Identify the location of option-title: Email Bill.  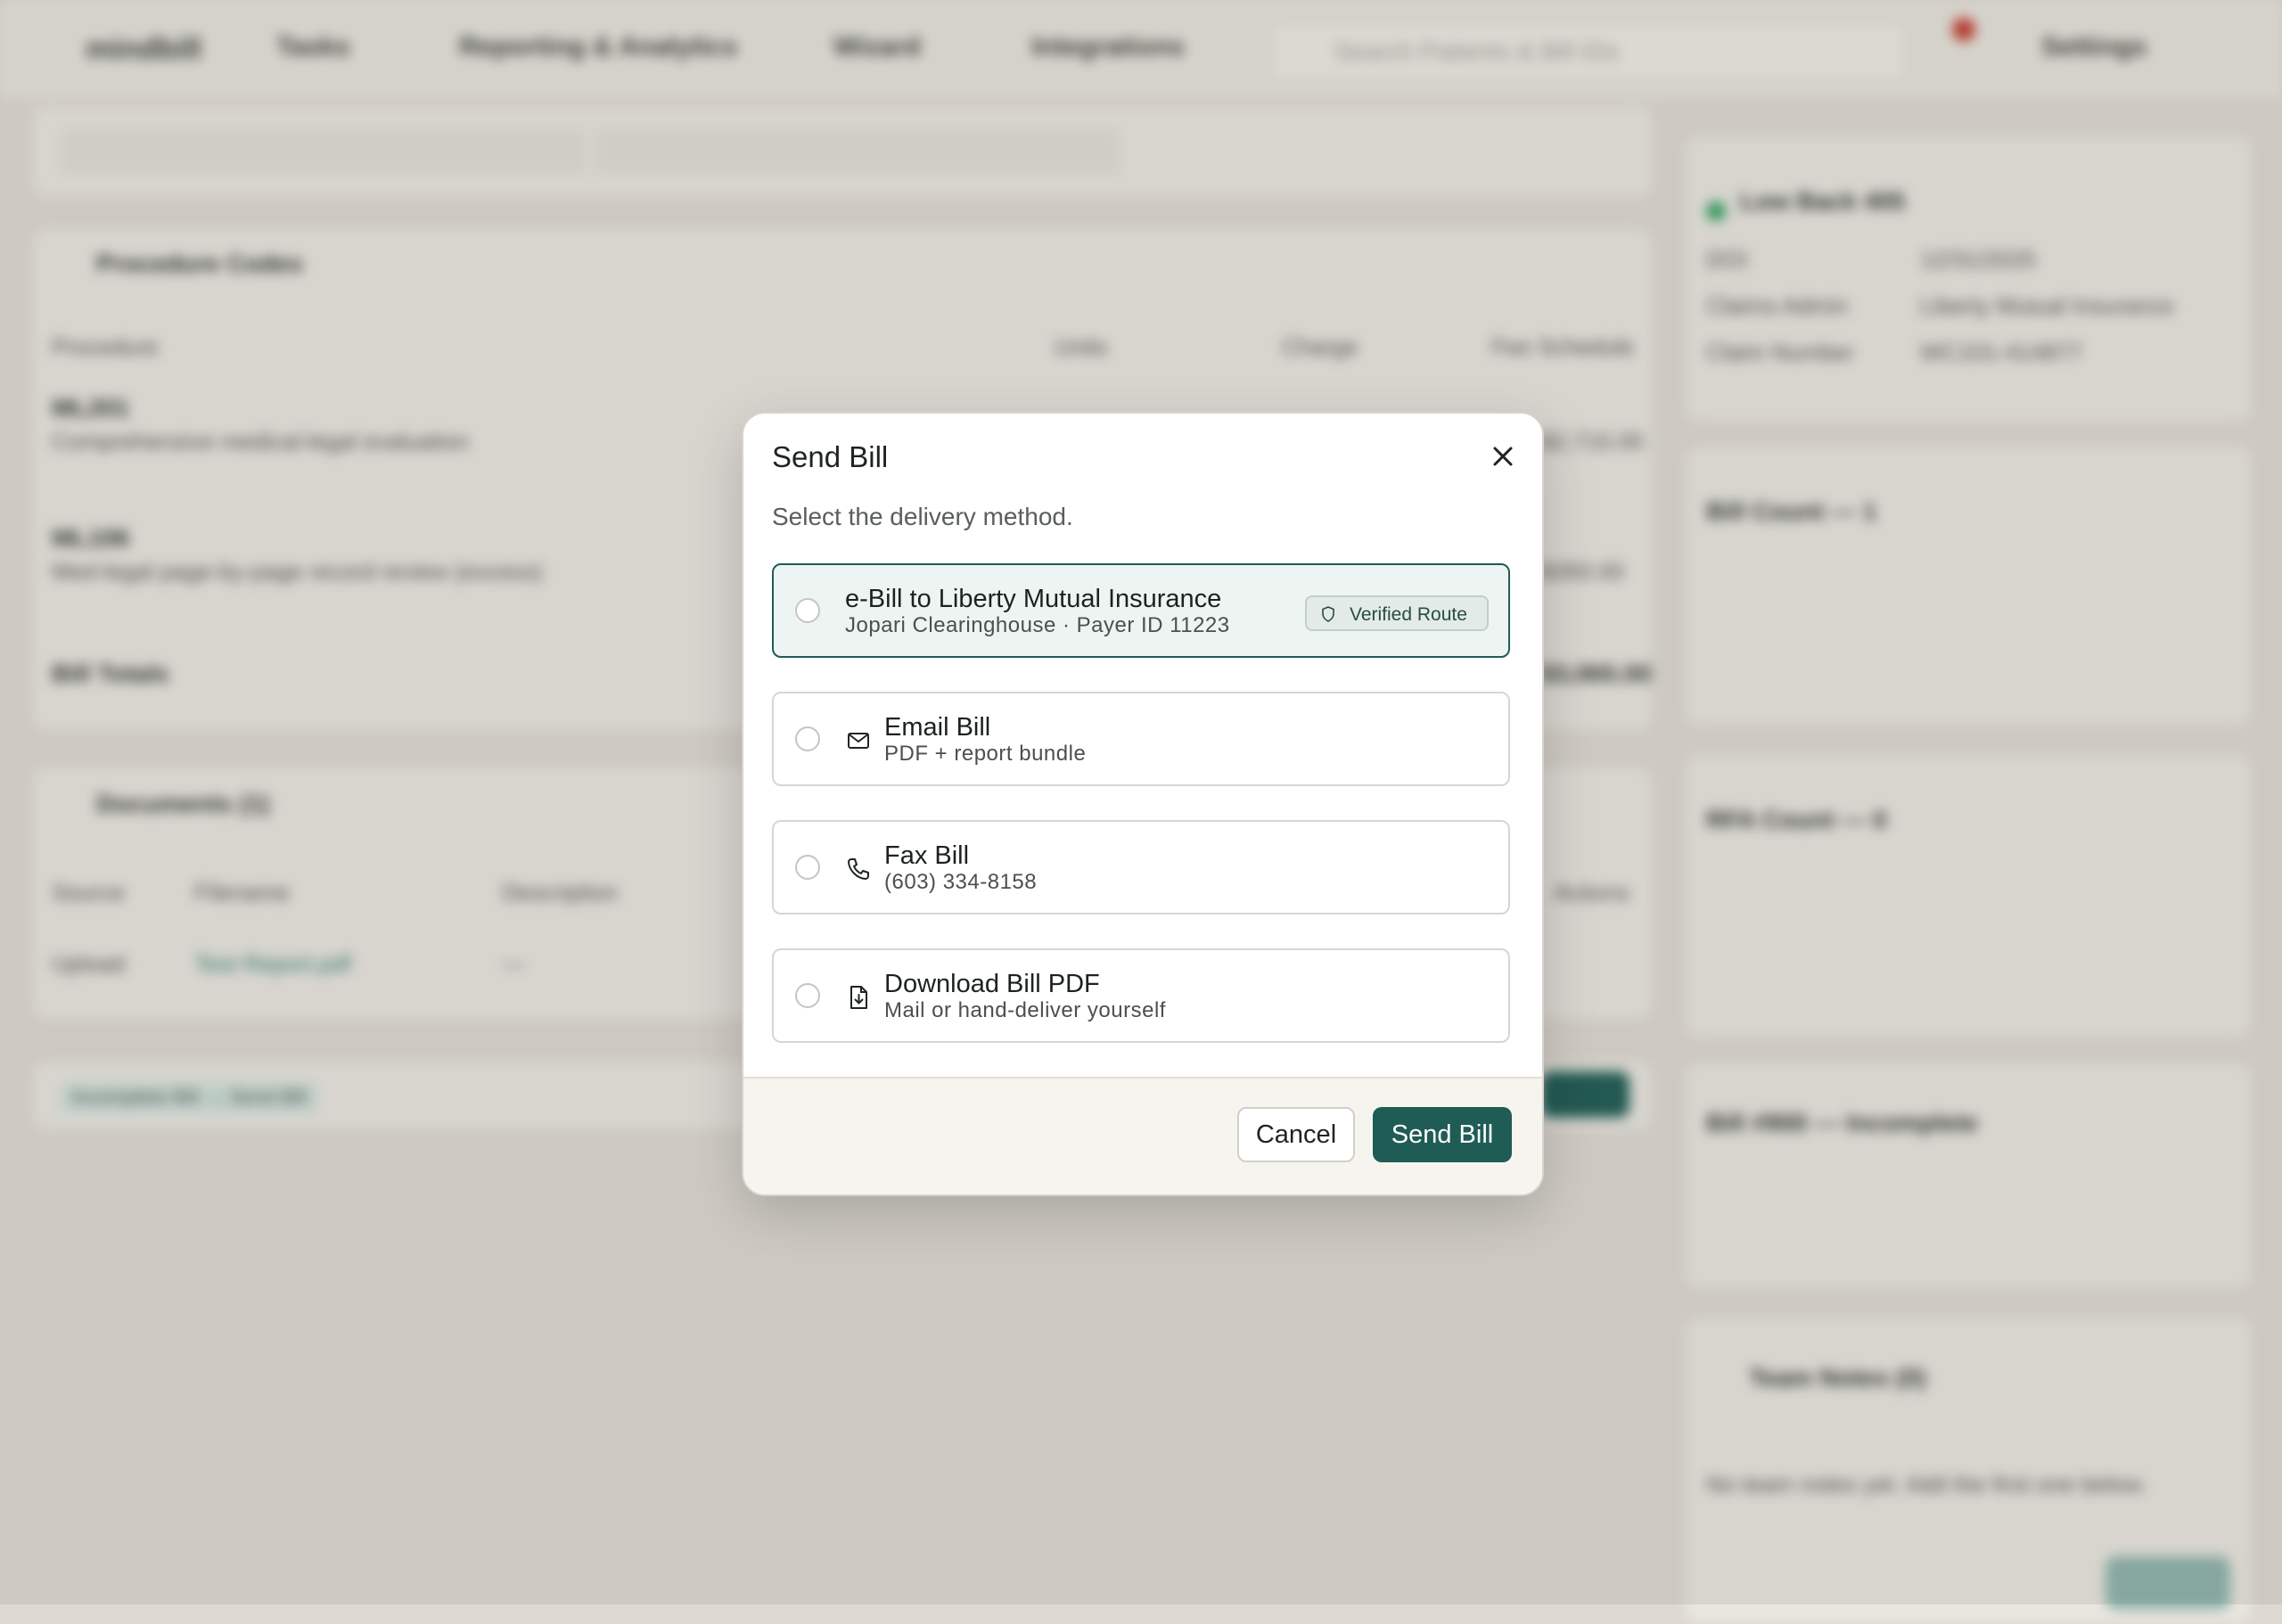
(937, 727).